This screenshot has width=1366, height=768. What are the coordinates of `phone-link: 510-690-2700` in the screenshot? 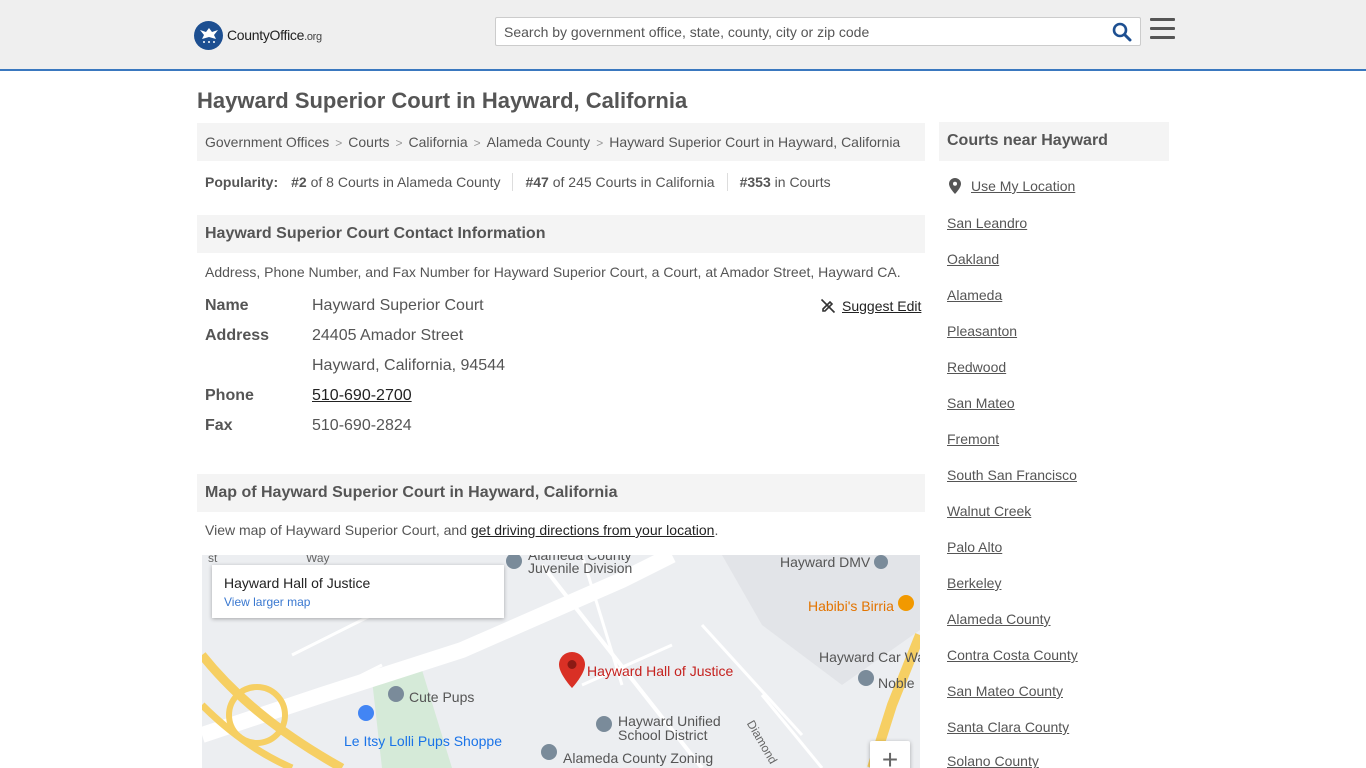 It's located at (362, 395).